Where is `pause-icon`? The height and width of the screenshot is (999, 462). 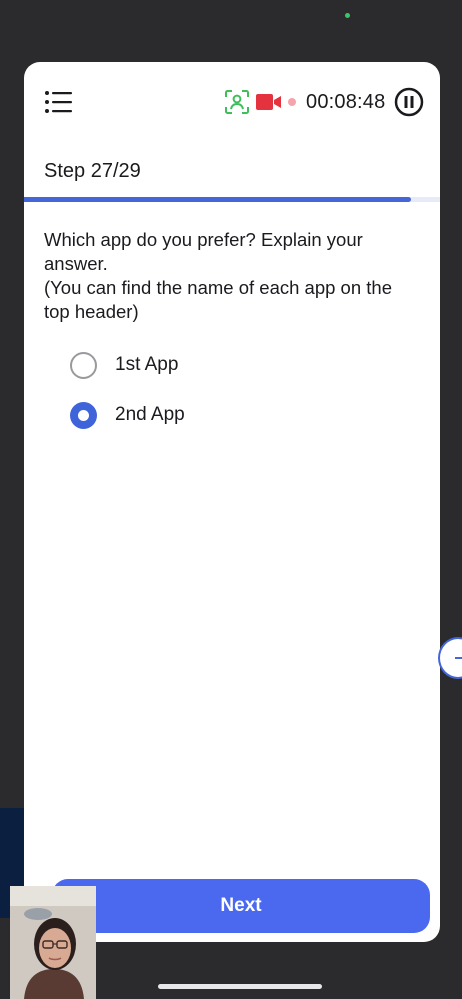 pause-icon is located at coordinates (409, 102).